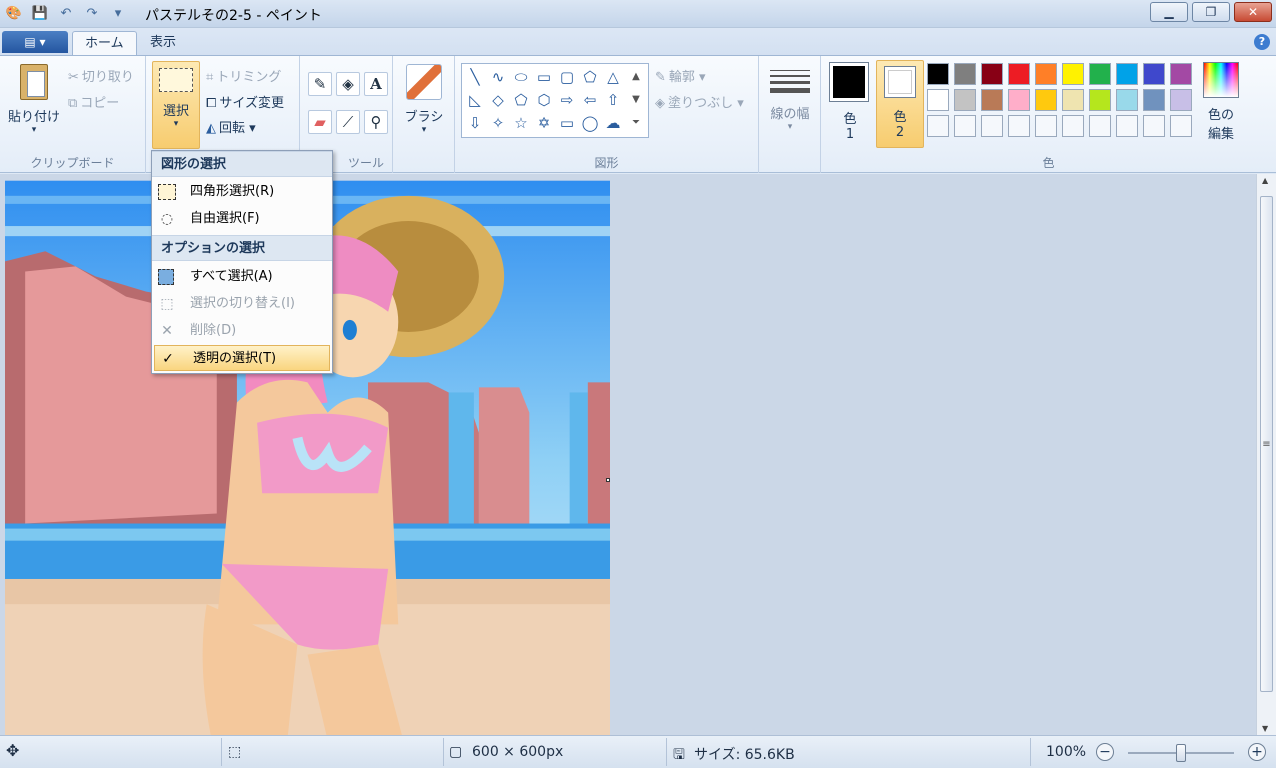  I want to click on fill-button: ◈ 塗りつぶし ▾, so click(699, 101).